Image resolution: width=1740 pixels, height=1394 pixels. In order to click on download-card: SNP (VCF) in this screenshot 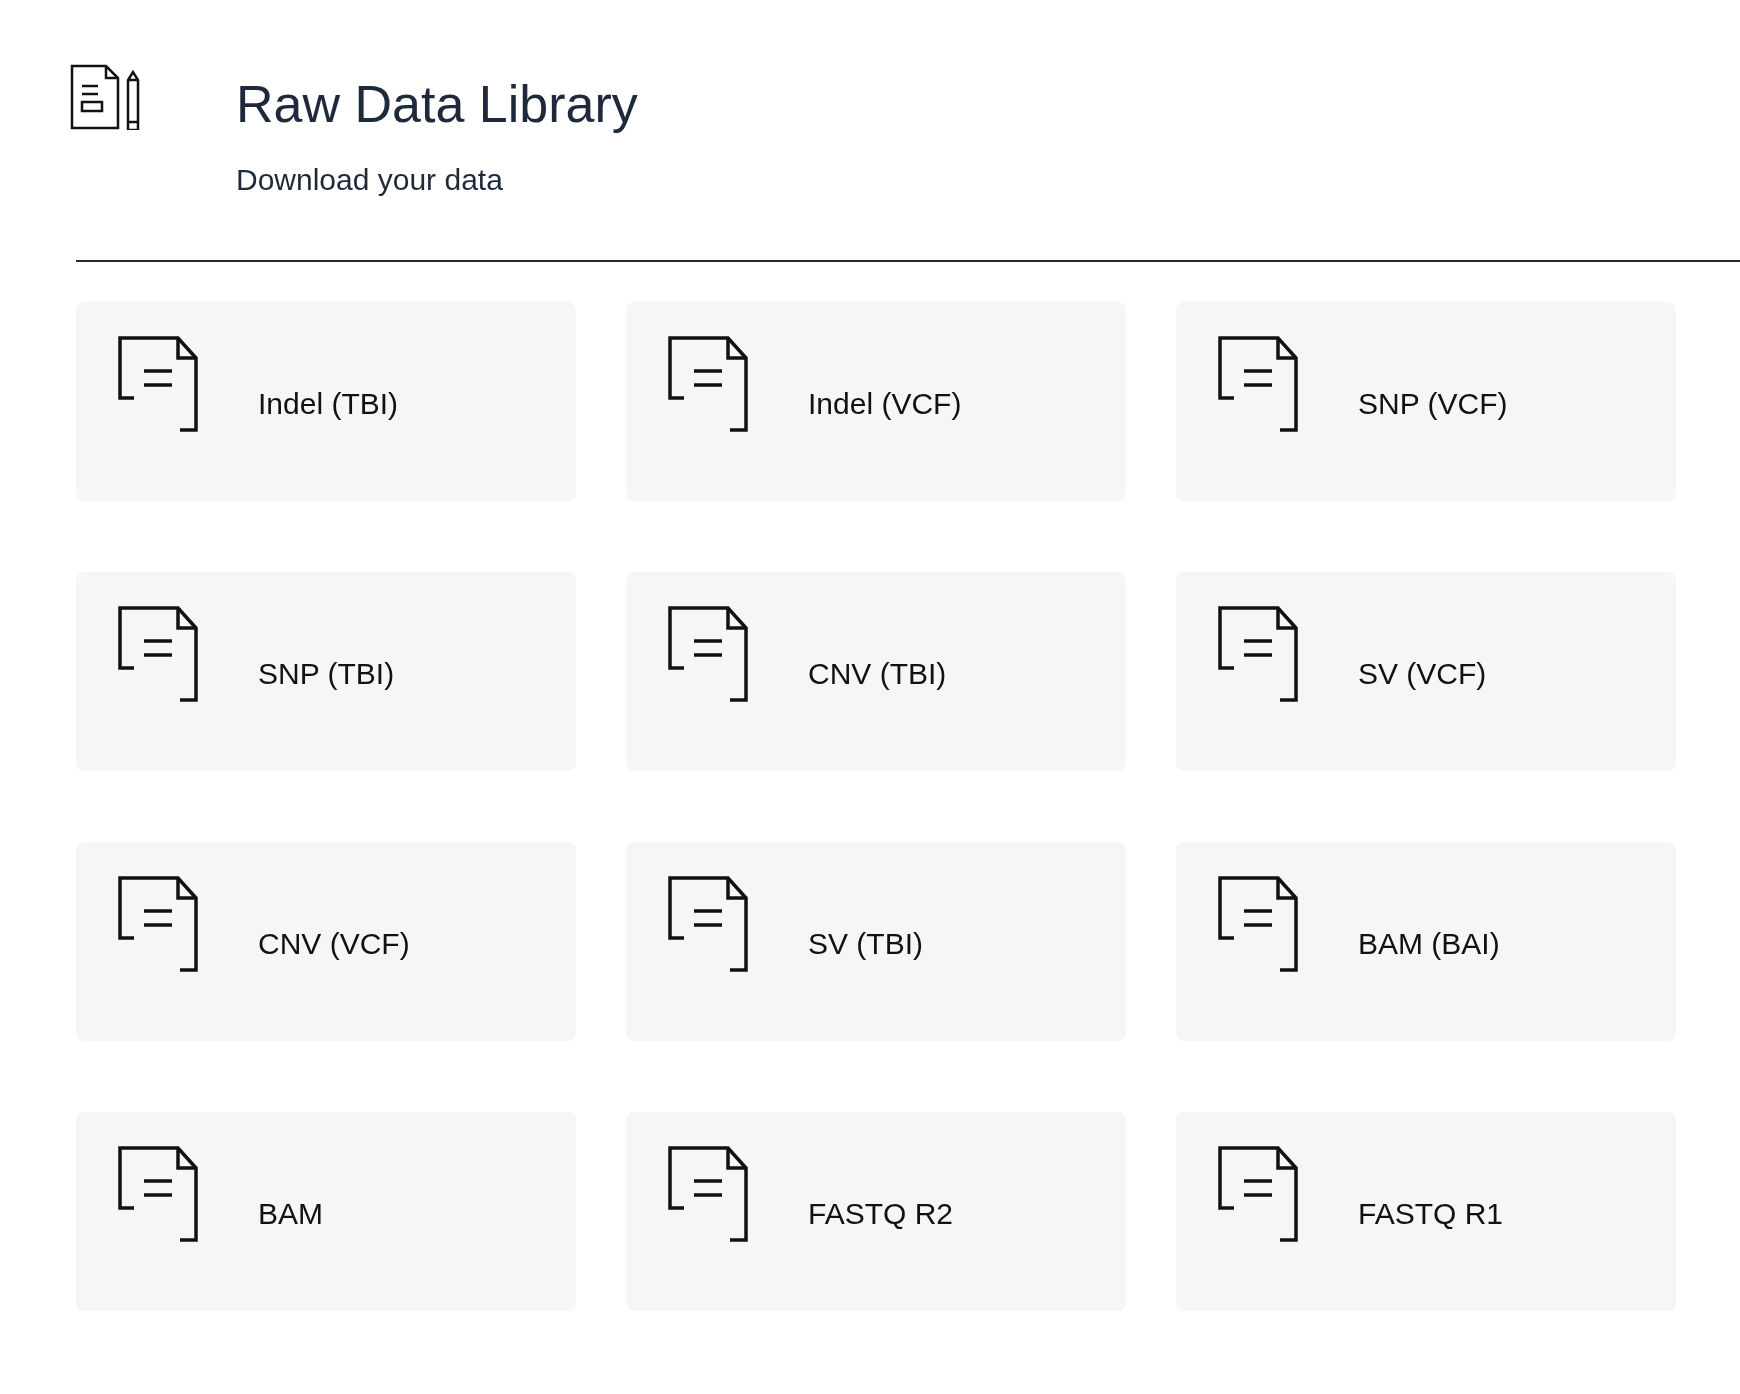, I will do `click(1426, 401)`.